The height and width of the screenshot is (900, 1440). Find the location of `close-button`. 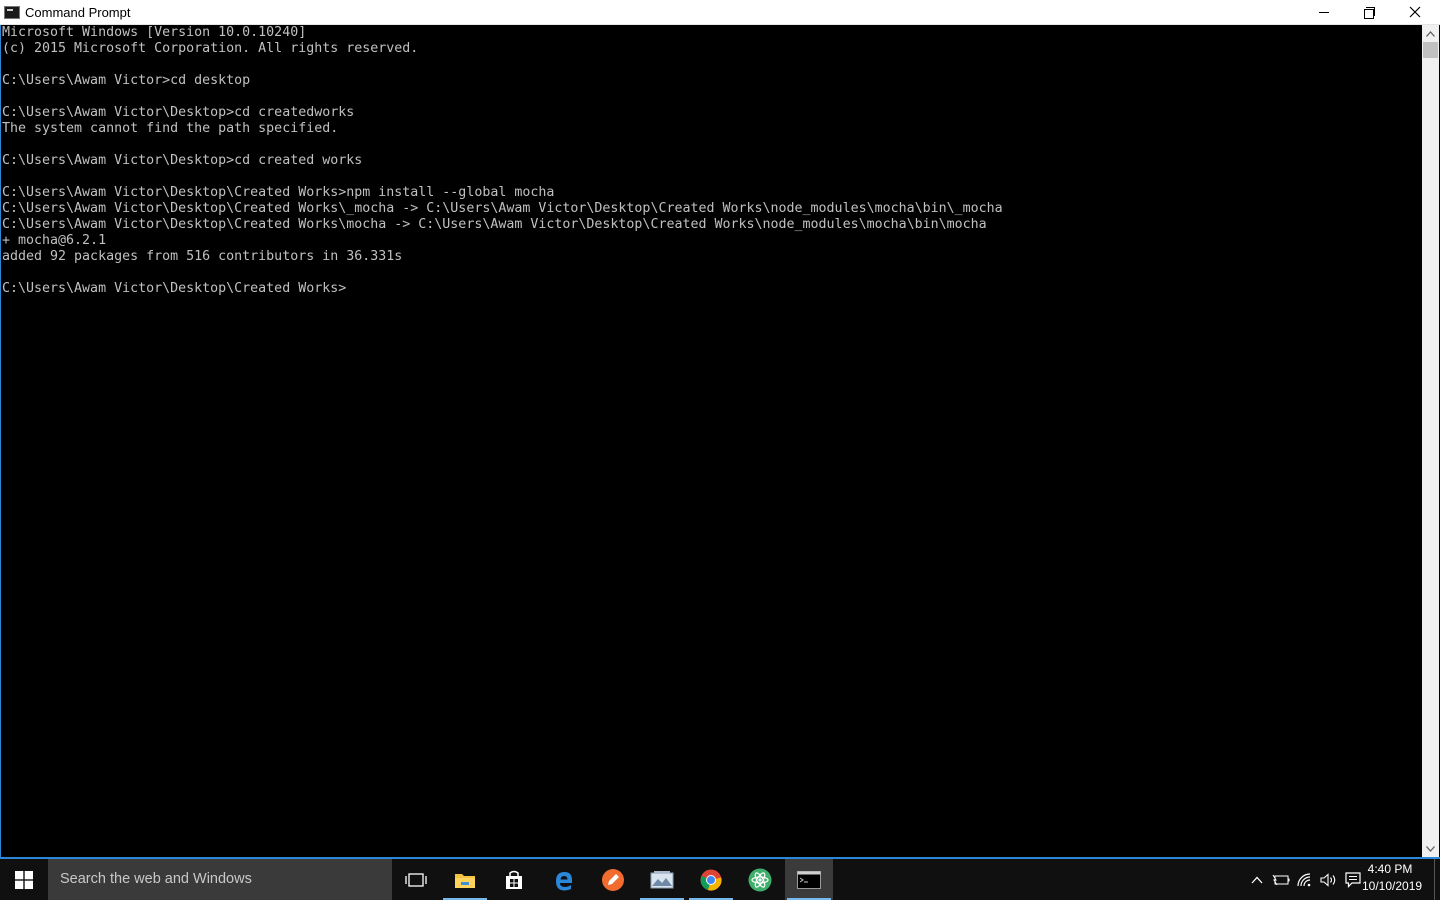

close-button is located at coordinates (1415, 12).